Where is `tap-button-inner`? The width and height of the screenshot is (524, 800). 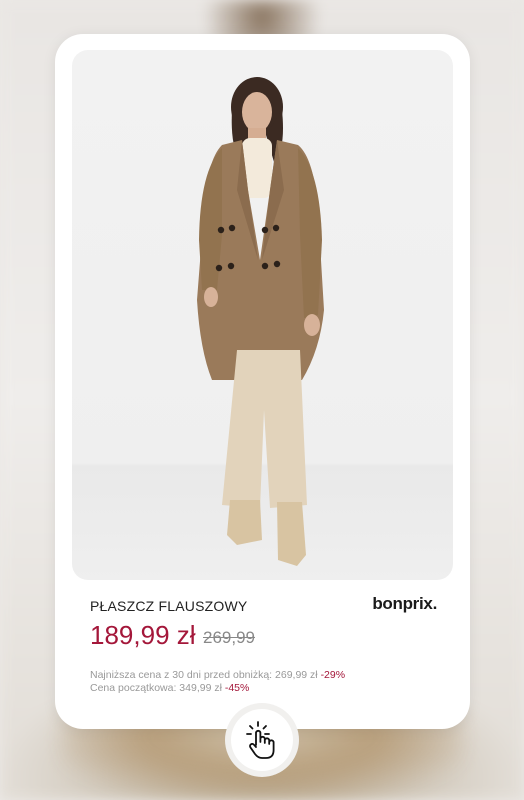 tap-button-inner is located at coordinates (262, 740).